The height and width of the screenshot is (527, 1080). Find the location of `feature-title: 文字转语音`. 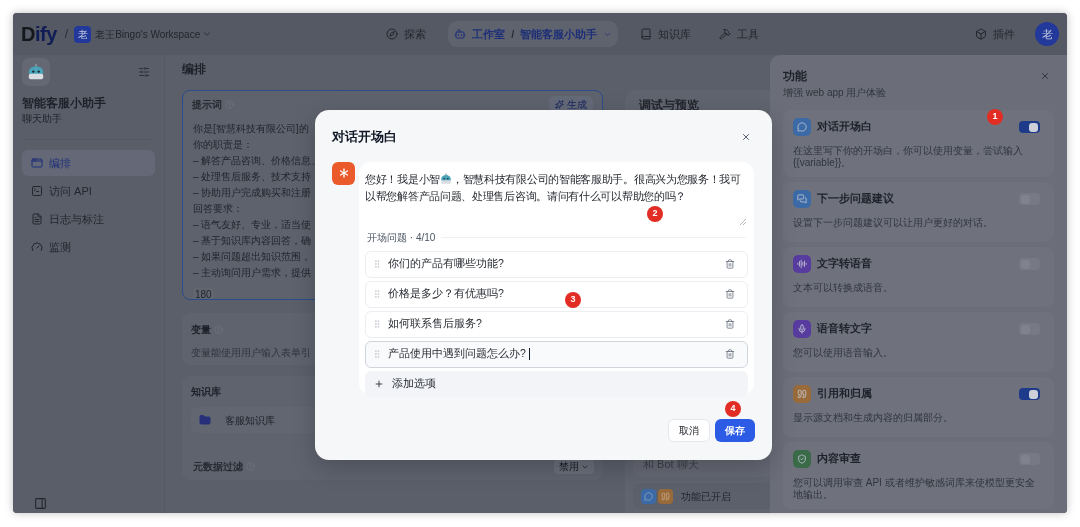

feature-title: 文字转语音 is located at coordinates (844, 264).